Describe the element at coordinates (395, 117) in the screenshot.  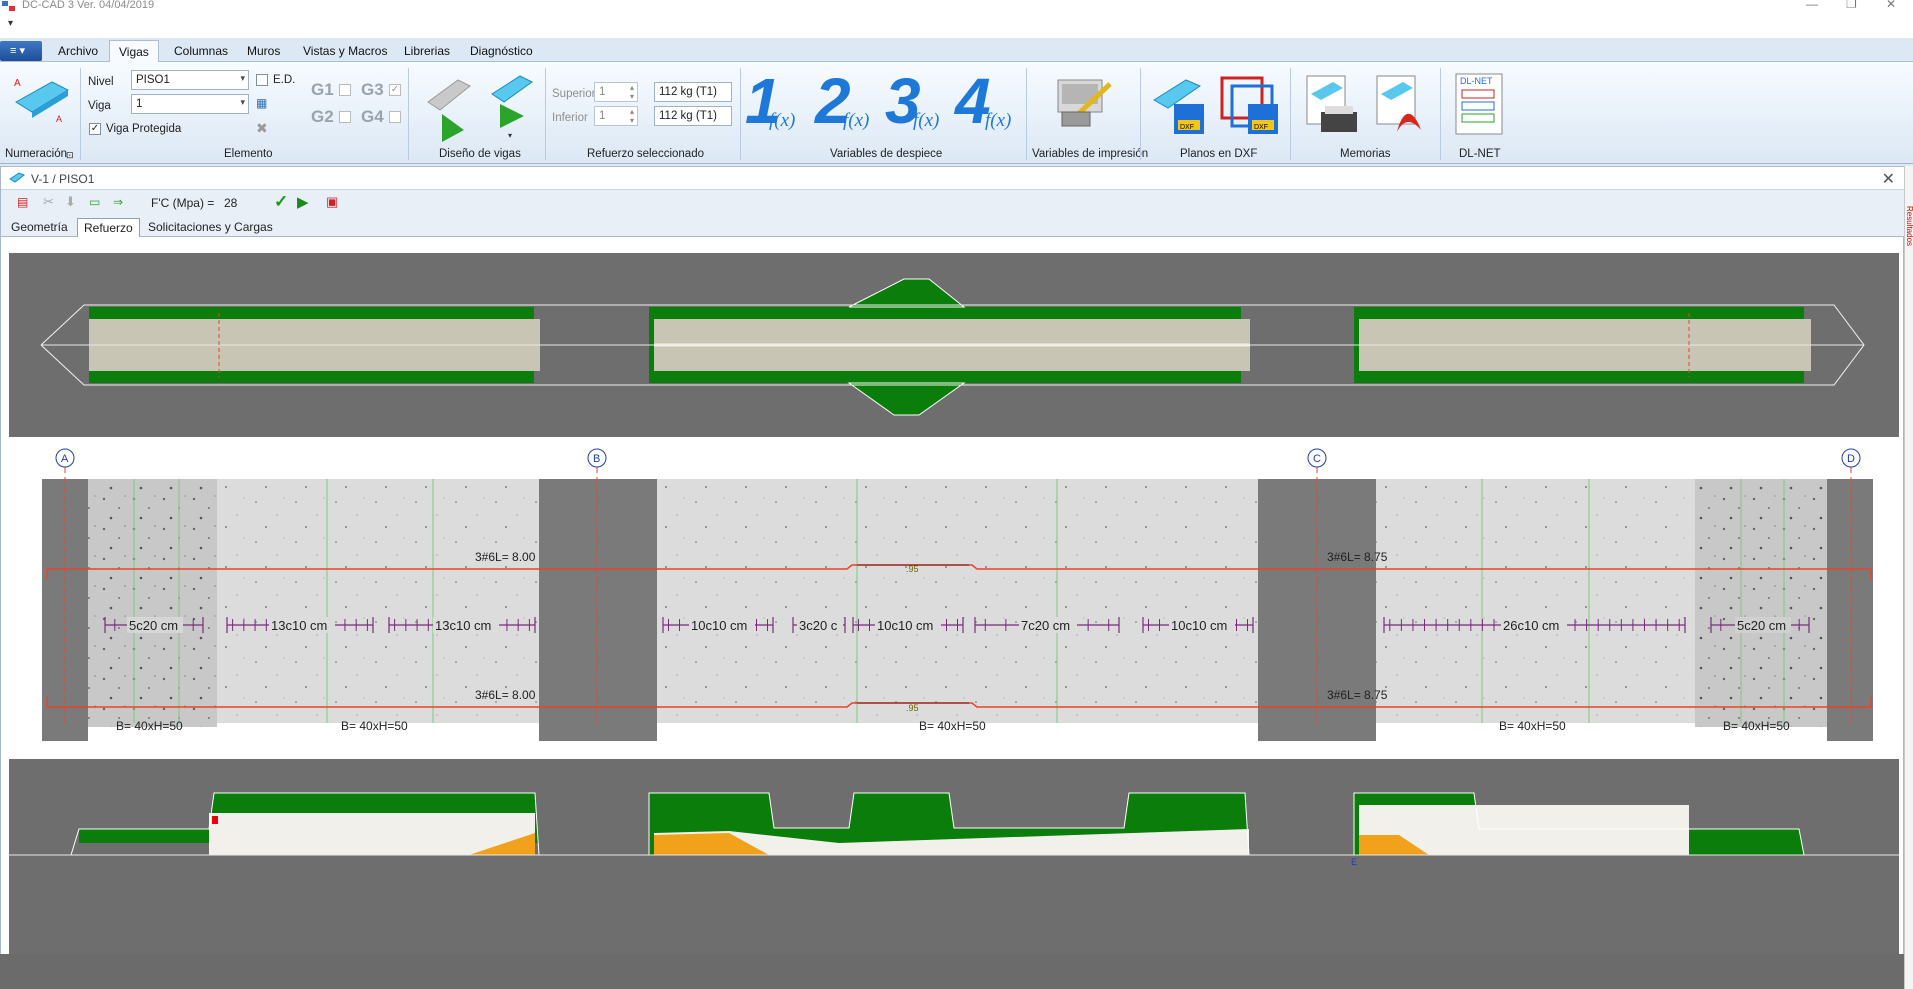
I see `g4-checkbox` at that location.